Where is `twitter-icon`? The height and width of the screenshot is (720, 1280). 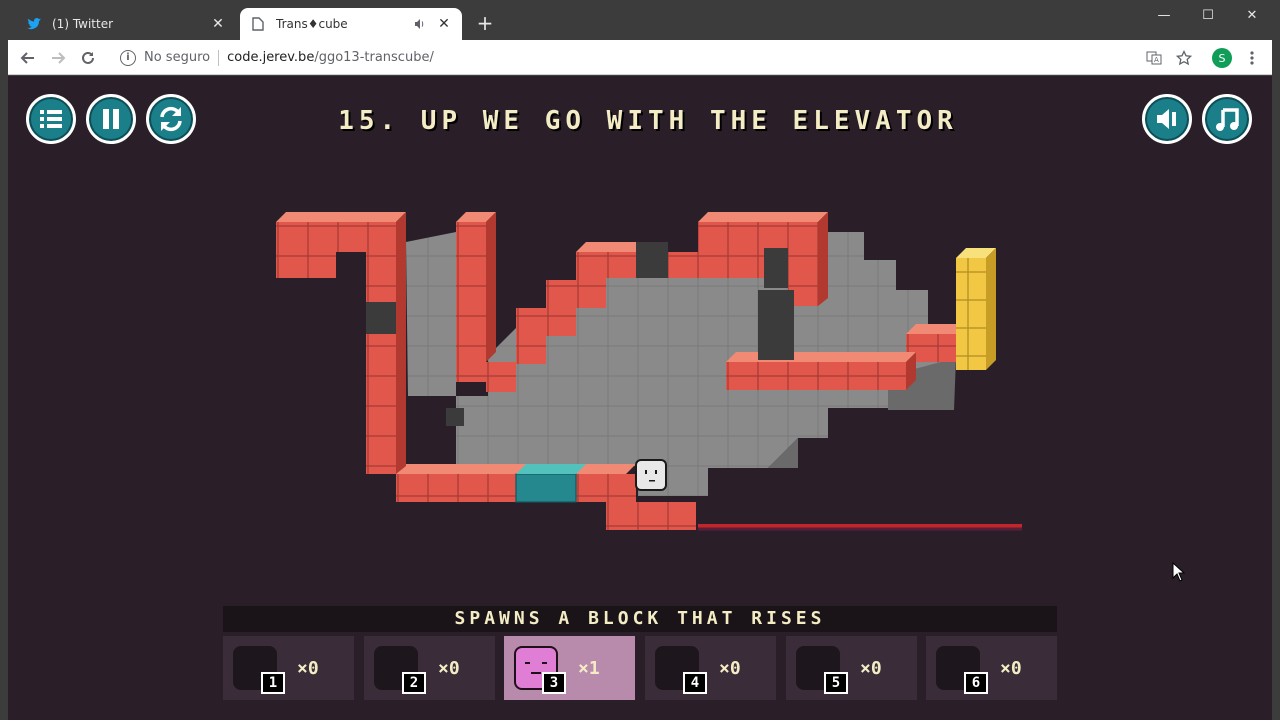 twitter-icon is located at coordinates (34, 24).